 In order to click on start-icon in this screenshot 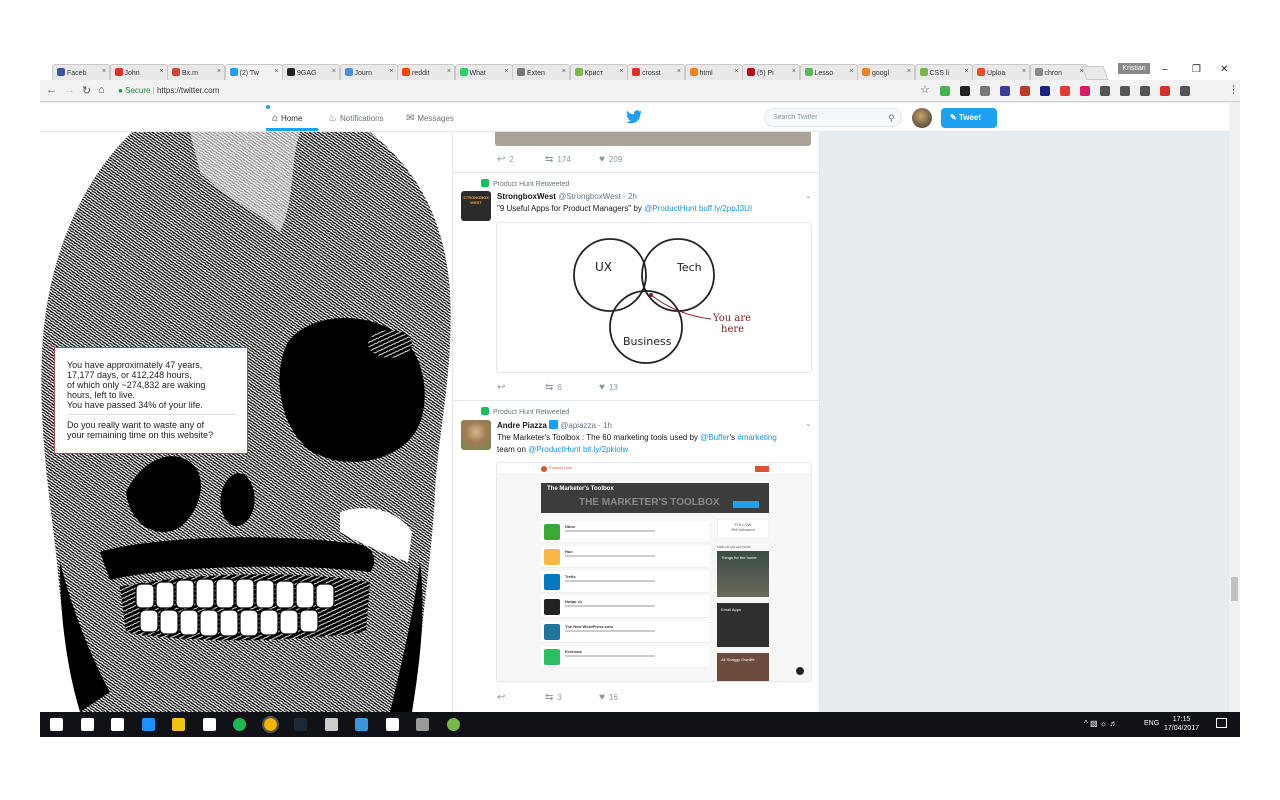, I will do `click(56, 724)`.